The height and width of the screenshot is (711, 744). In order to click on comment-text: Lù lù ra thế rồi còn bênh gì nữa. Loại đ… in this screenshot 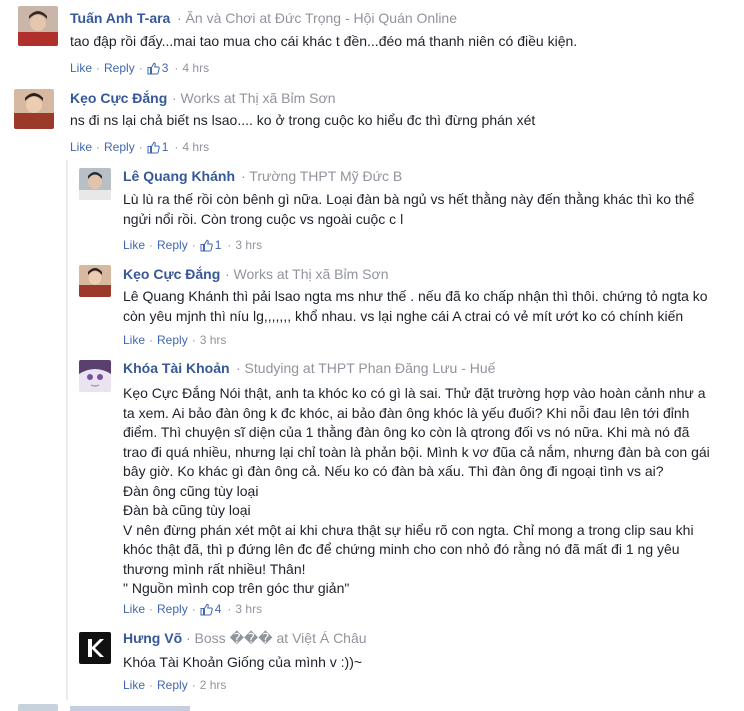, I will do `click(409, 209)`.